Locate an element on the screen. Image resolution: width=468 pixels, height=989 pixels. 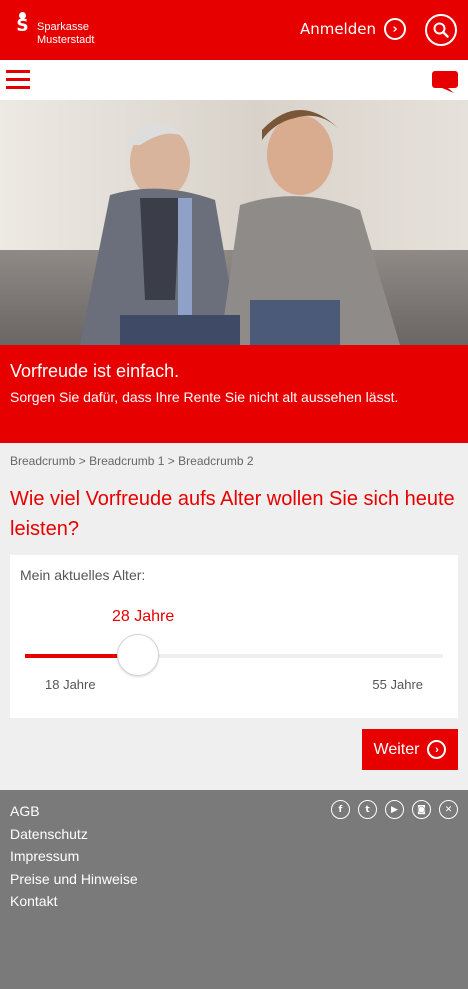
footer-link-impressum: Impressum is located at coordinates (74, 856).